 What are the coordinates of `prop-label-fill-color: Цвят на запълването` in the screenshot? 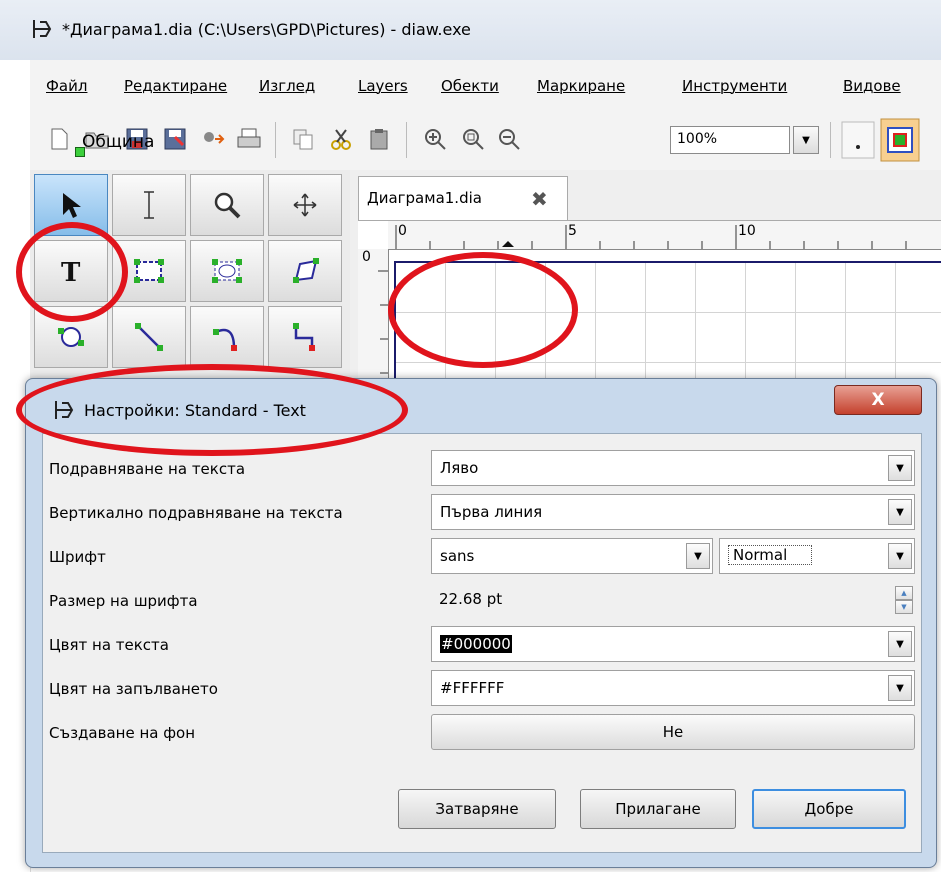 It's located at (133, 689).